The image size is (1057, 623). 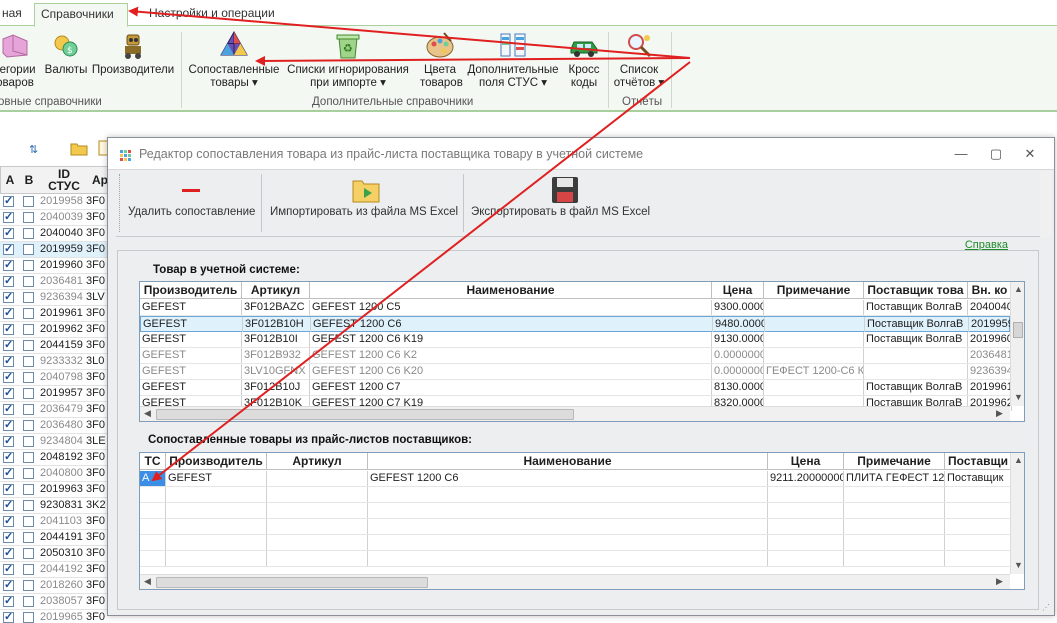 What do you see at coordinates (79, 148) in the screenshot?
I see `folder-icon` at bounding box center [79, 148].